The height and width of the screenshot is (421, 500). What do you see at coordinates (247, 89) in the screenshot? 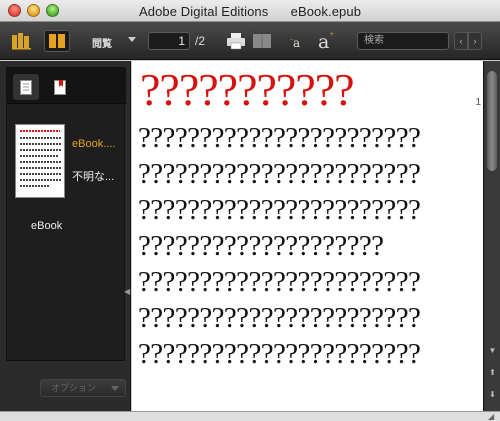
I see `chapter-heading: ???????????` at bounding box center [247, 89].